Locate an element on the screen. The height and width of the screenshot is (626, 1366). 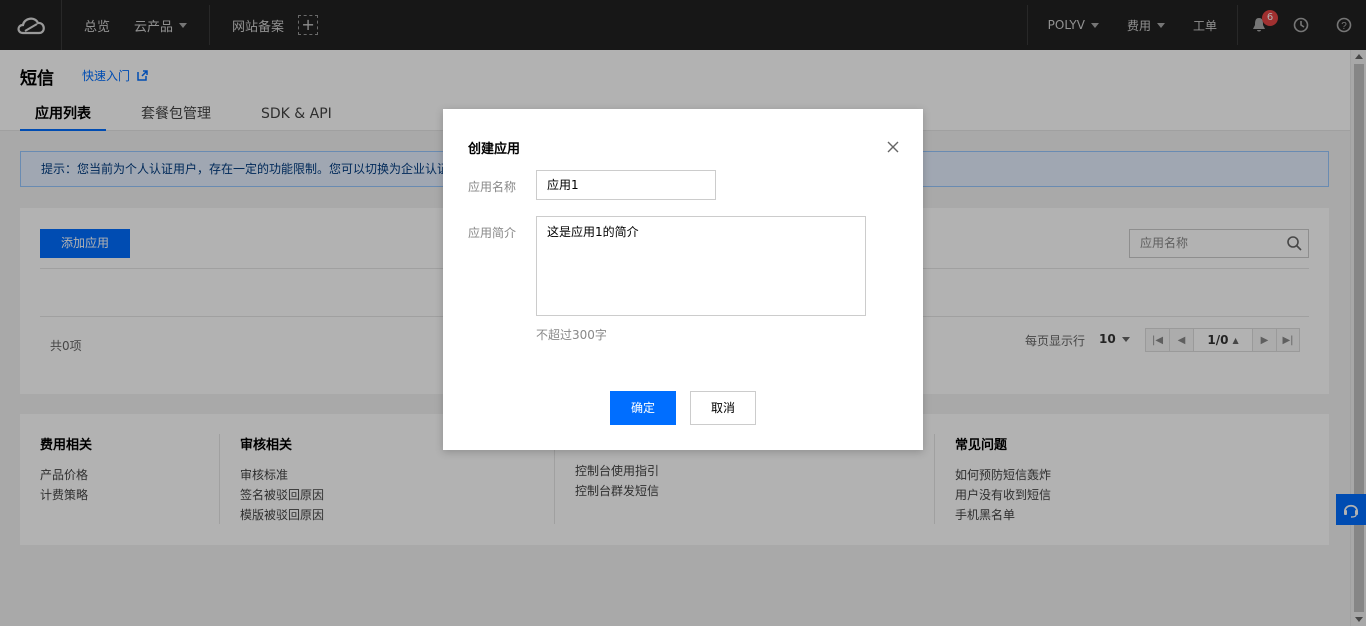
cancel-button: 取消 is located at coordinates (723, 408).